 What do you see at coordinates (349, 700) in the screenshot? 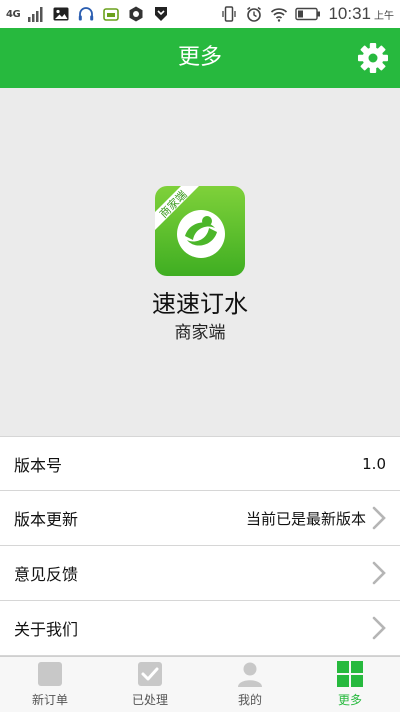
I see `tab-label: 更多` at bounding box center [349, 700].